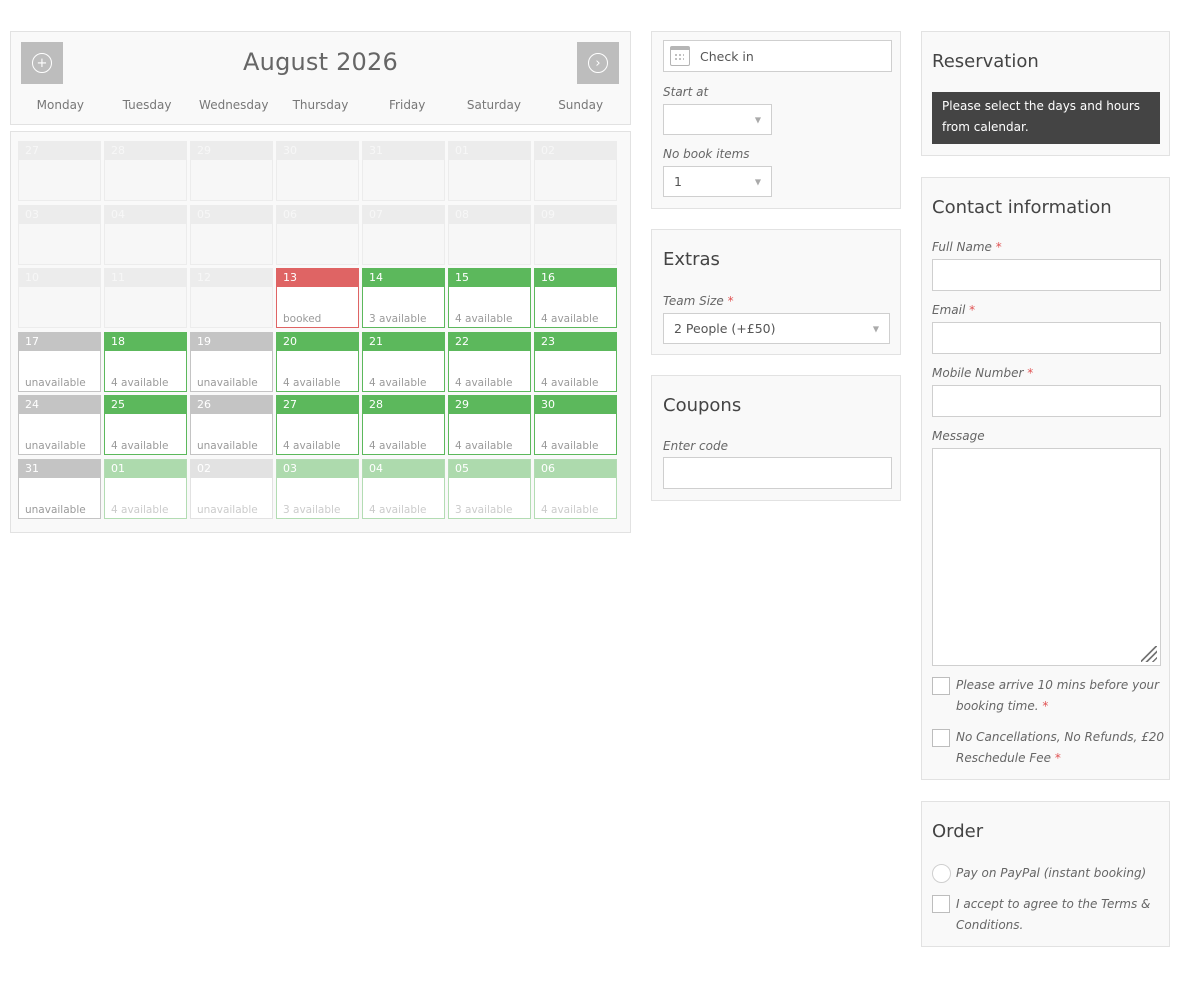 The width and height of the screenshot is (1180, 999). I want to click on calendar-day-cell: 10, so click(59, 298).